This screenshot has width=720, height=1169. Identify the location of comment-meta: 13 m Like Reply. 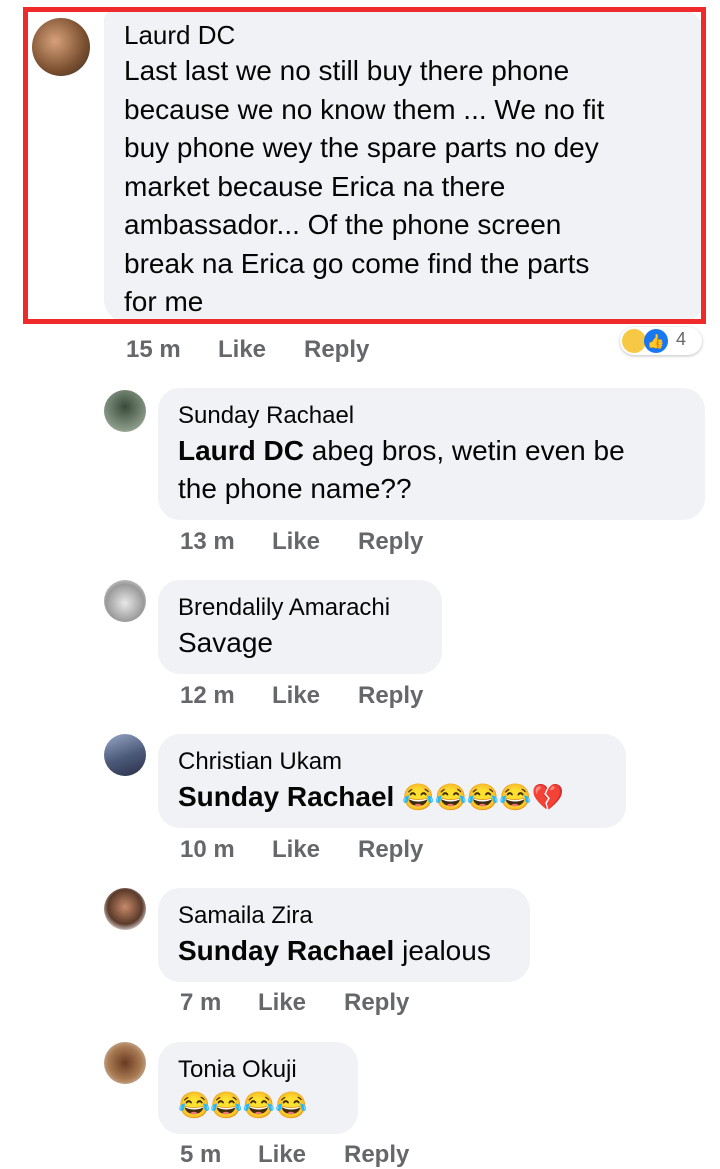
(301, 542).